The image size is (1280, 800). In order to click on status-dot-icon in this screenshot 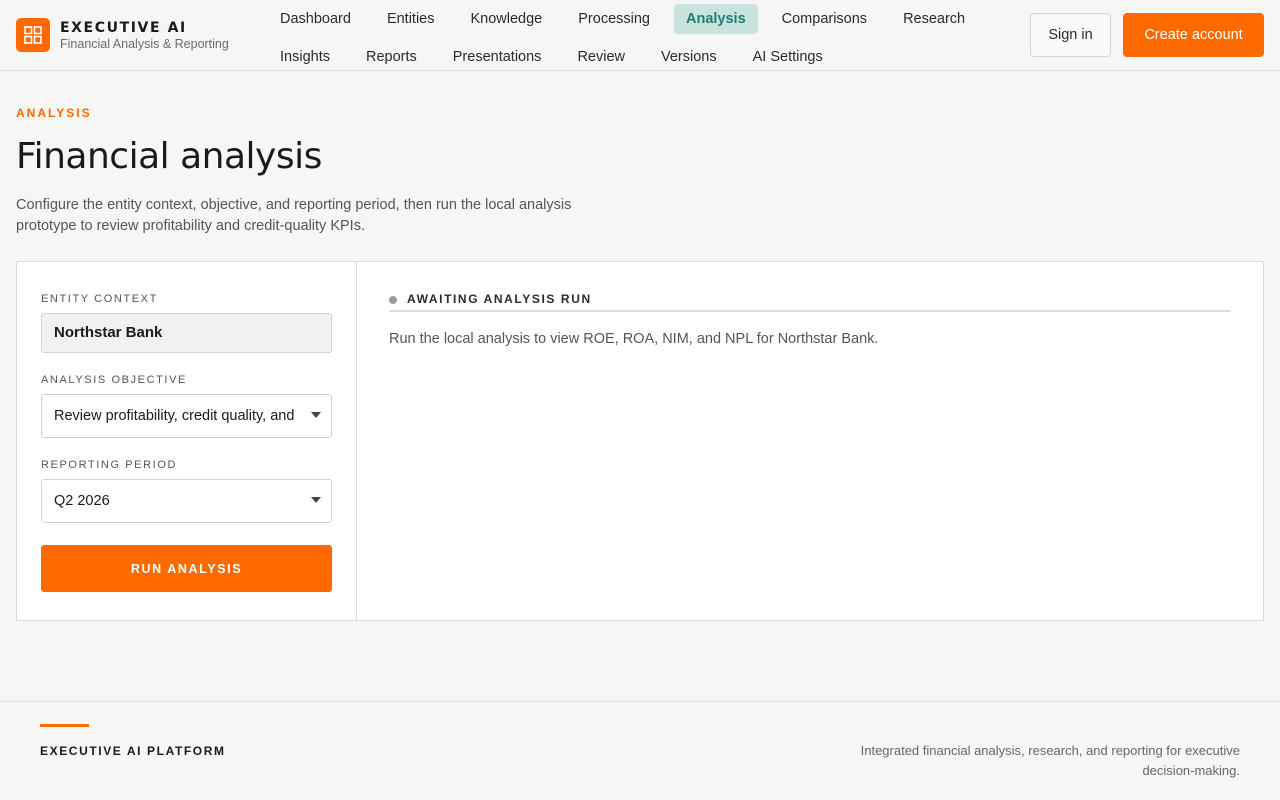, I will do `click(393, 300)`.